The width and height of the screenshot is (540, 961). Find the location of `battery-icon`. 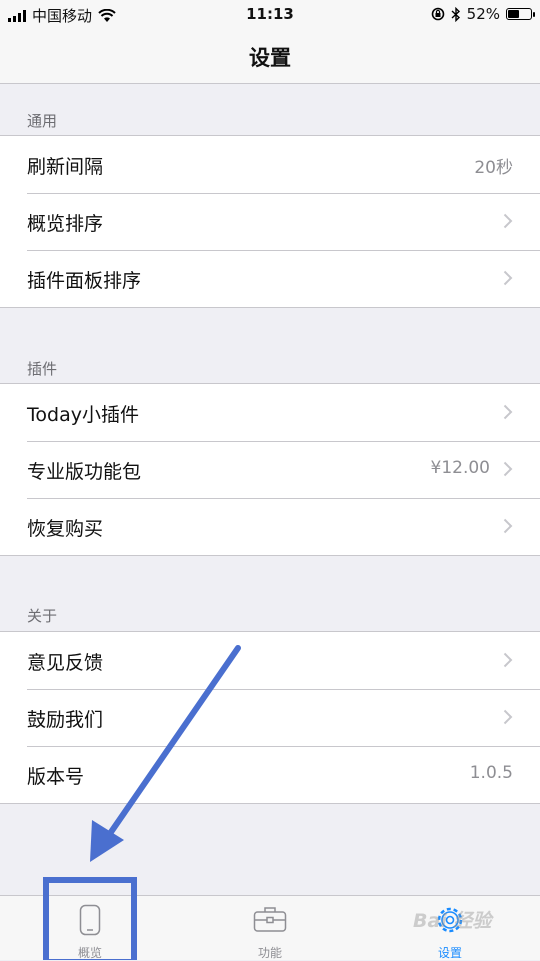

battery-icon is located at coordinates (520, 14).